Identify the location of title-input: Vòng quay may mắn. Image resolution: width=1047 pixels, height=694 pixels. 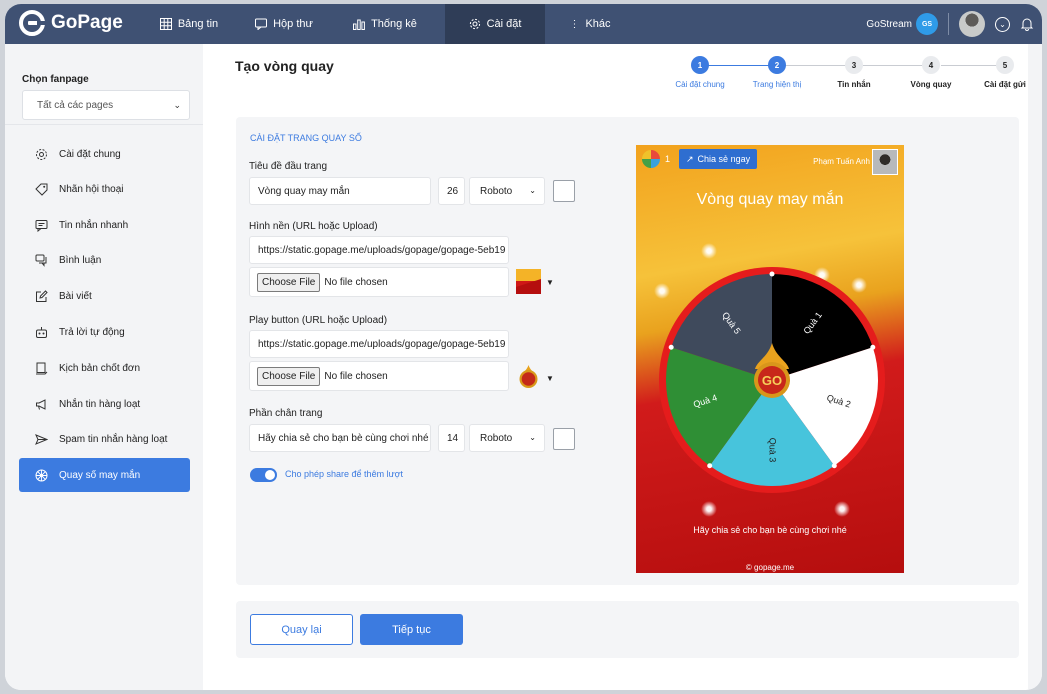
(340, 191).